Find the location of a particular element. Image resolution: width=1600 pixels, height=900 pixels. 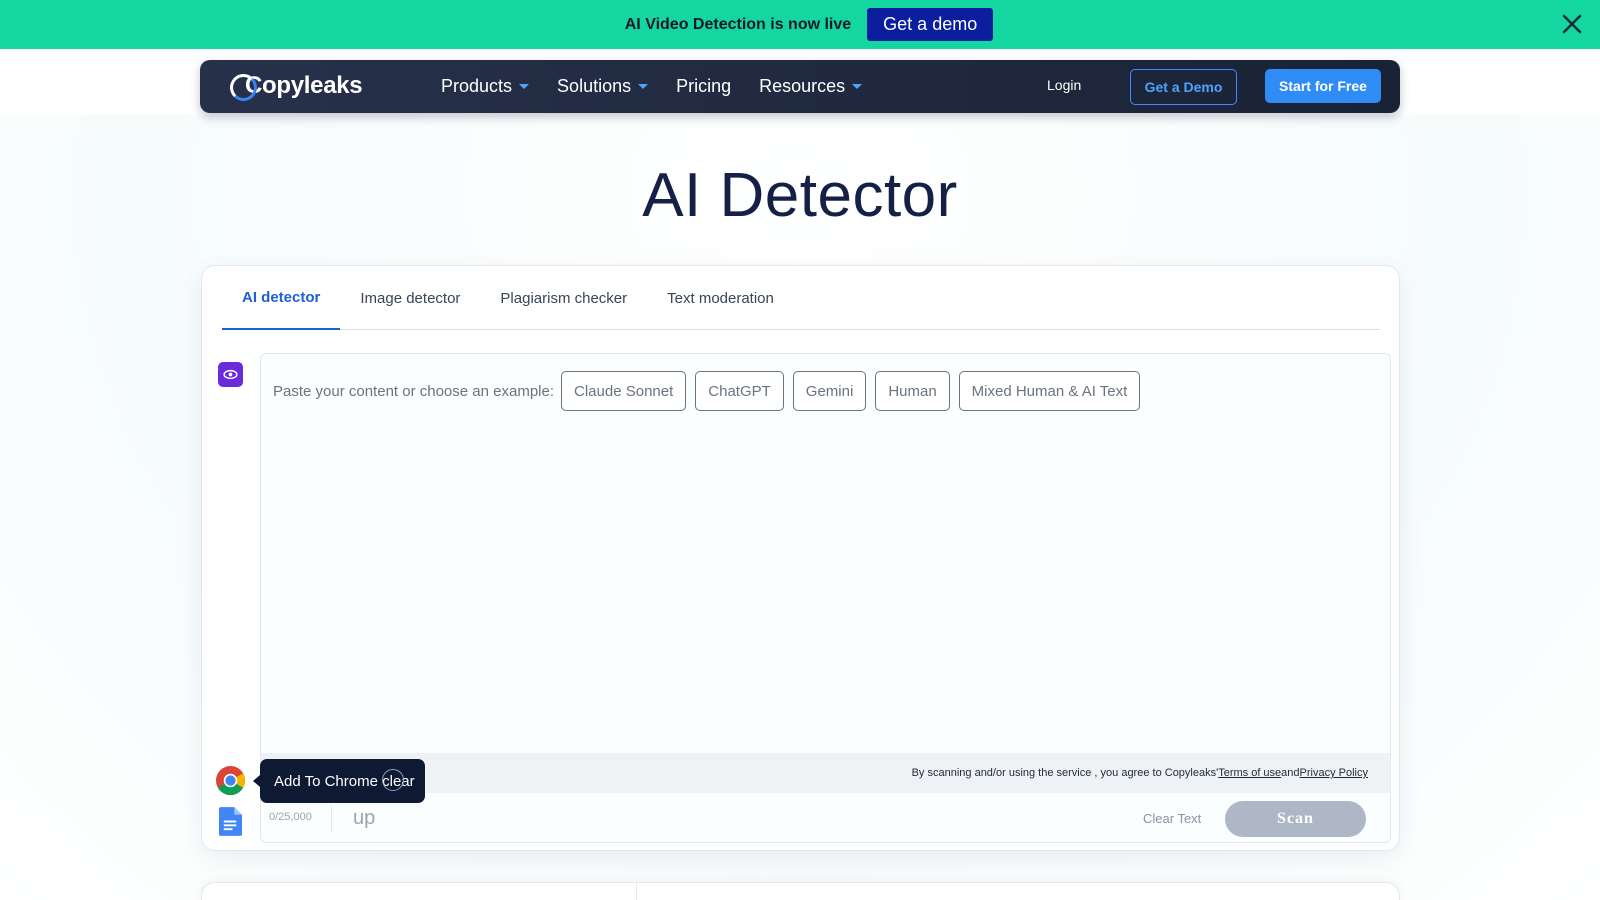

login-link: Login is located at coordinates (1064, 85).